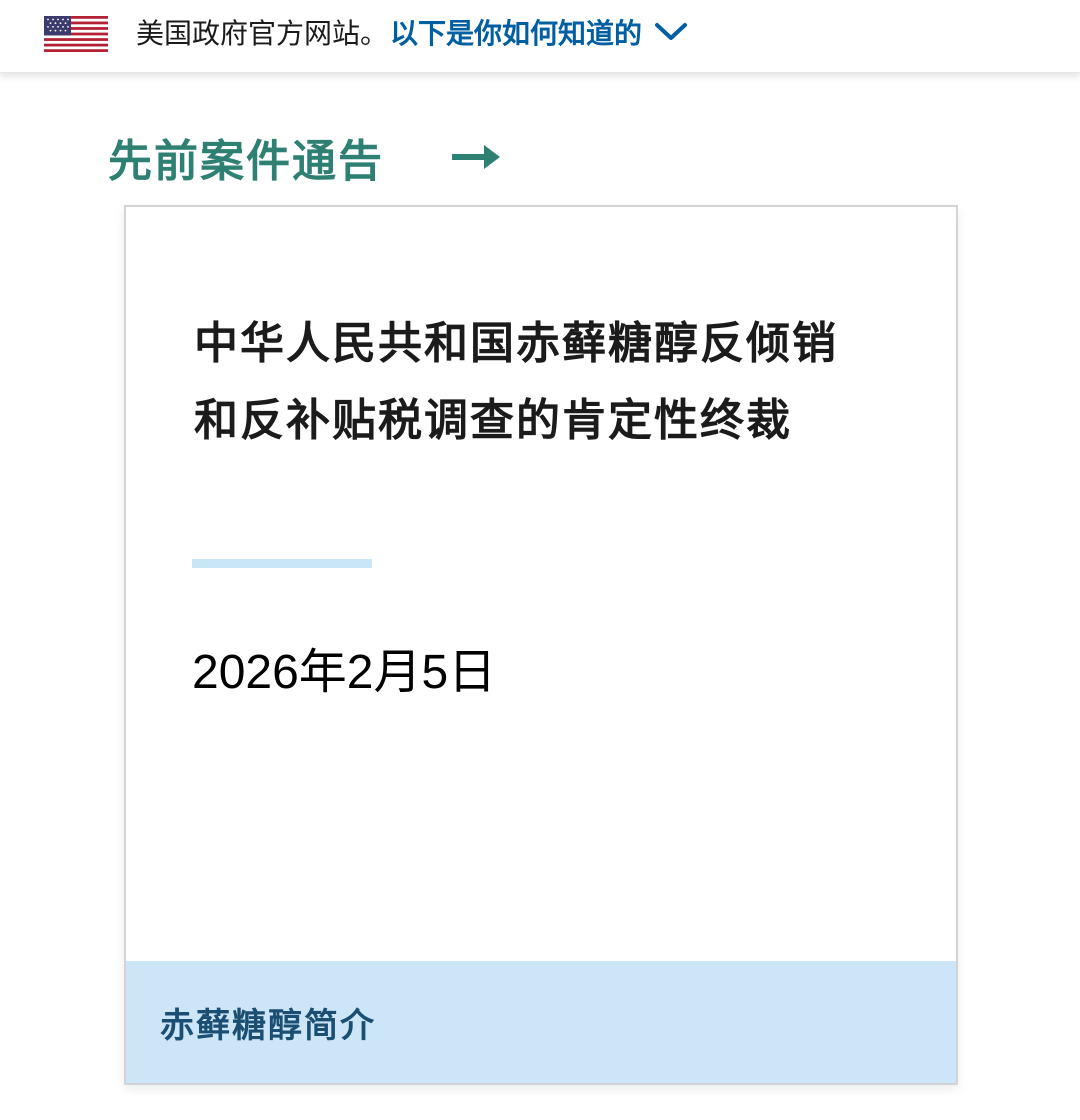  Describe the element at coordinates (282, 563) in the screenshot. I see `accent-divider` at that location.